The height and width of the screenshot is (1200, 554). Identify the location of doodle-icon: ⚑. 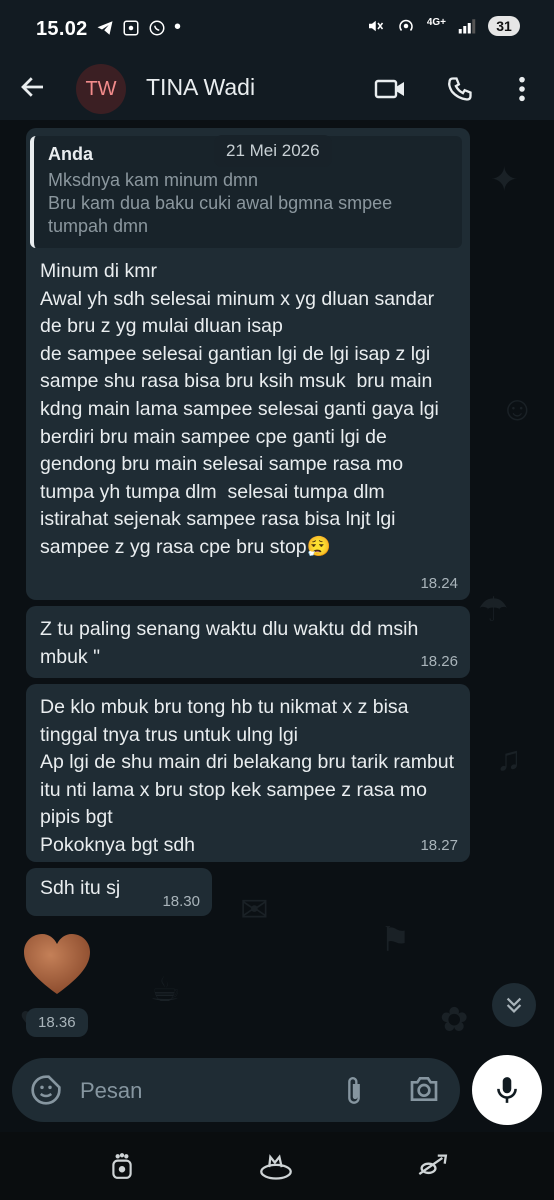
(395, 940).